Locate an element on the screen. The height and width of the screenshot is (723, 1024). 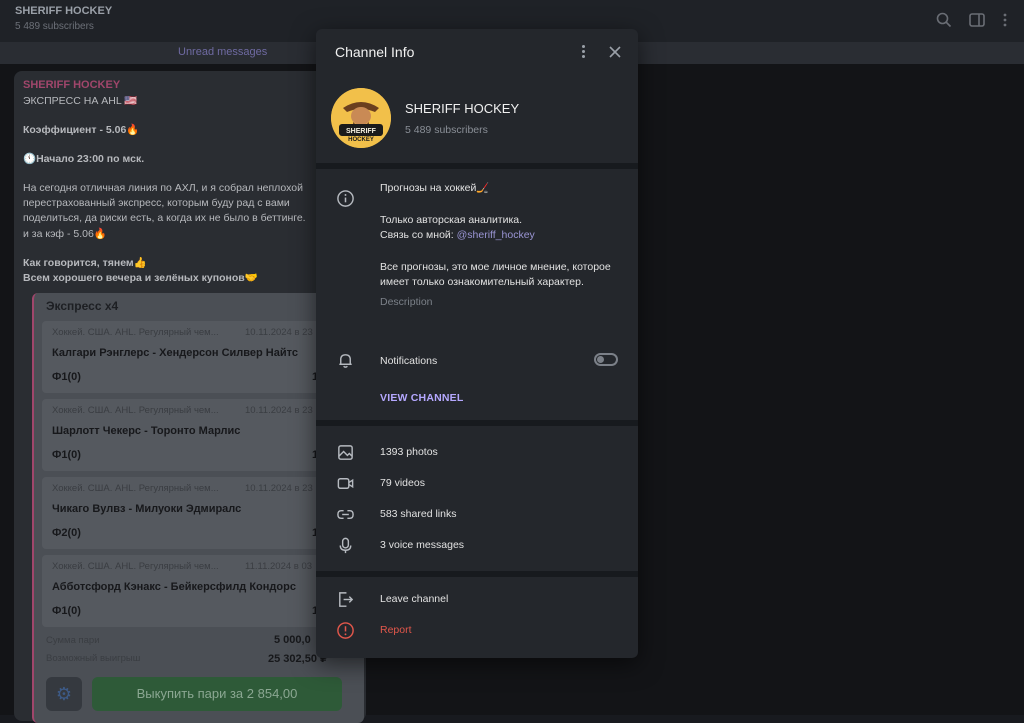
channel-name: SHERIFF HOCKEY is located at coordinates (462, 108).